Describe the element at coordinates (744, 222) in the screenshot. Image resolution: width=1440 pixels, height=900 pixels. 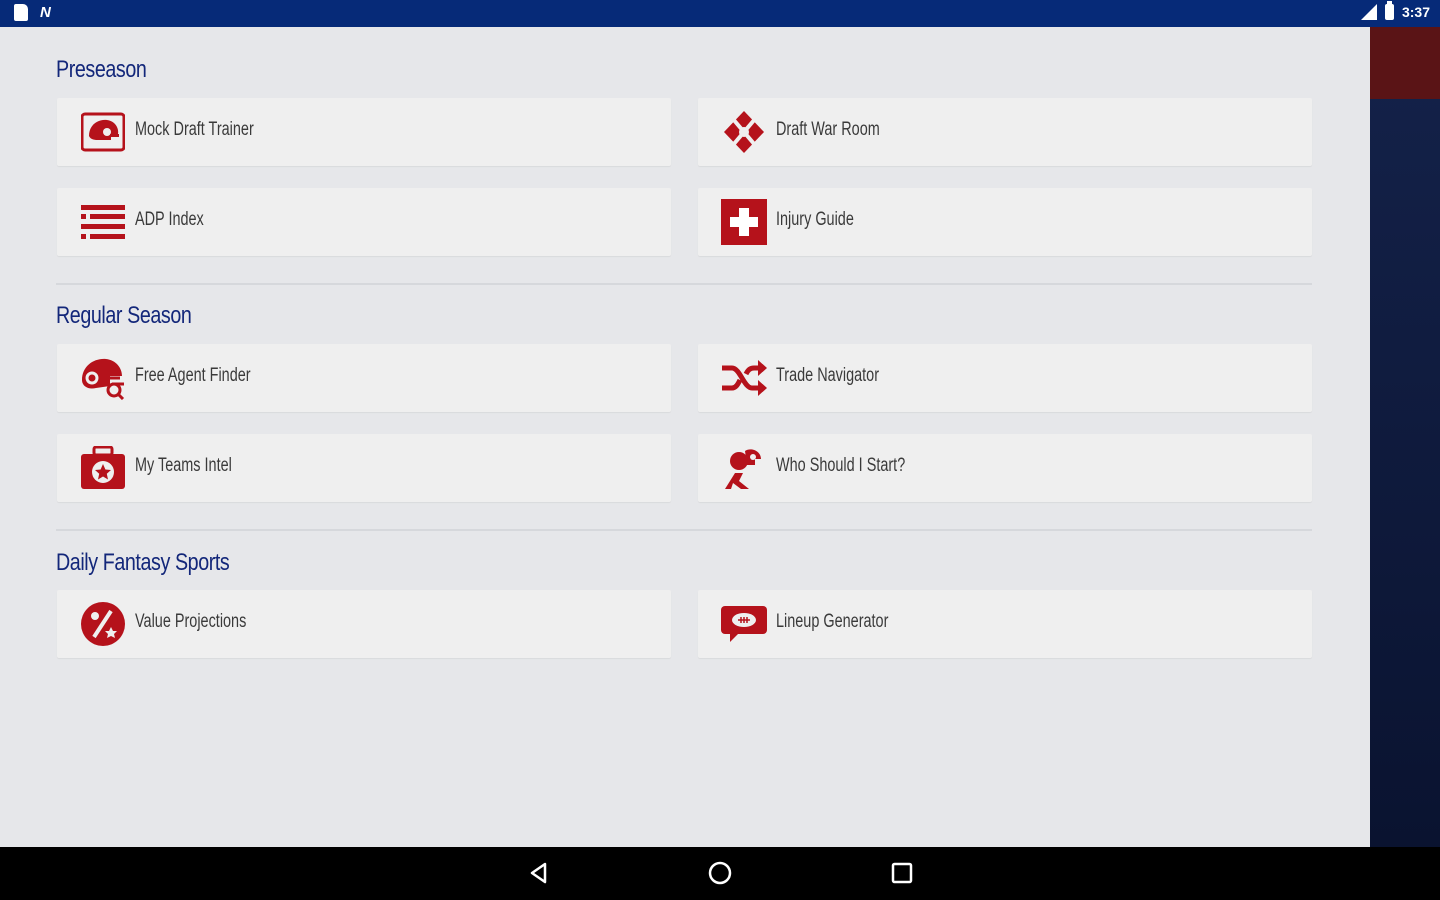
I see `medical-cross-icon` at that location.